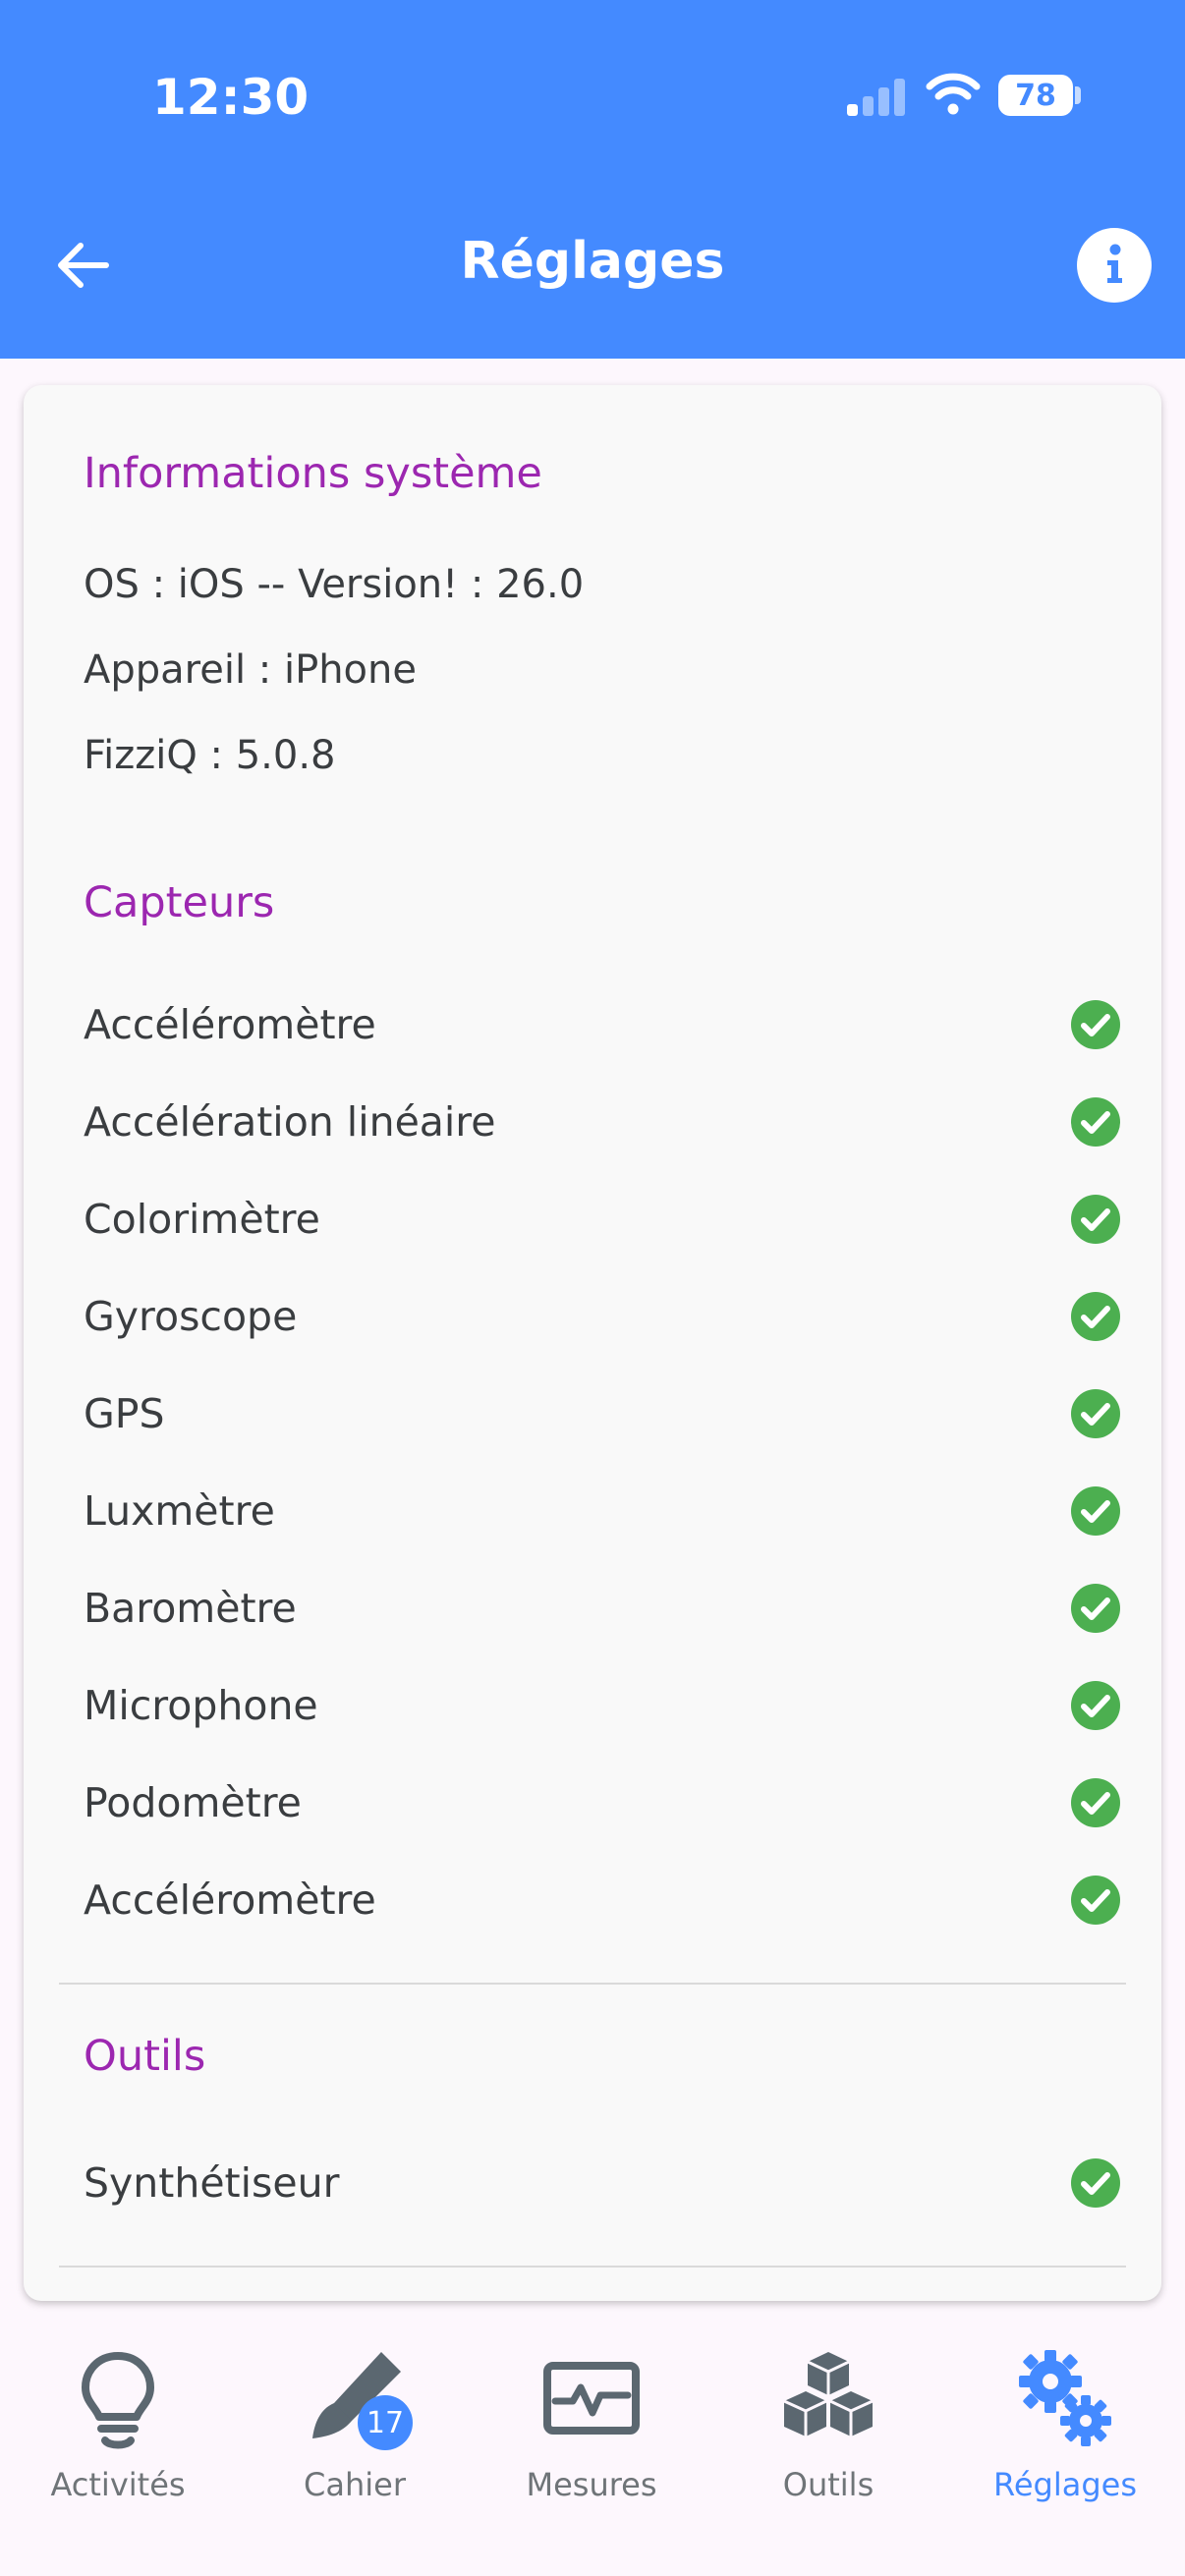 This screenshot has width=1185, height=2576. Describe the element at coordinates (602, 1705) in the screenshot. I see `sensor-row: Microphone` at that location.